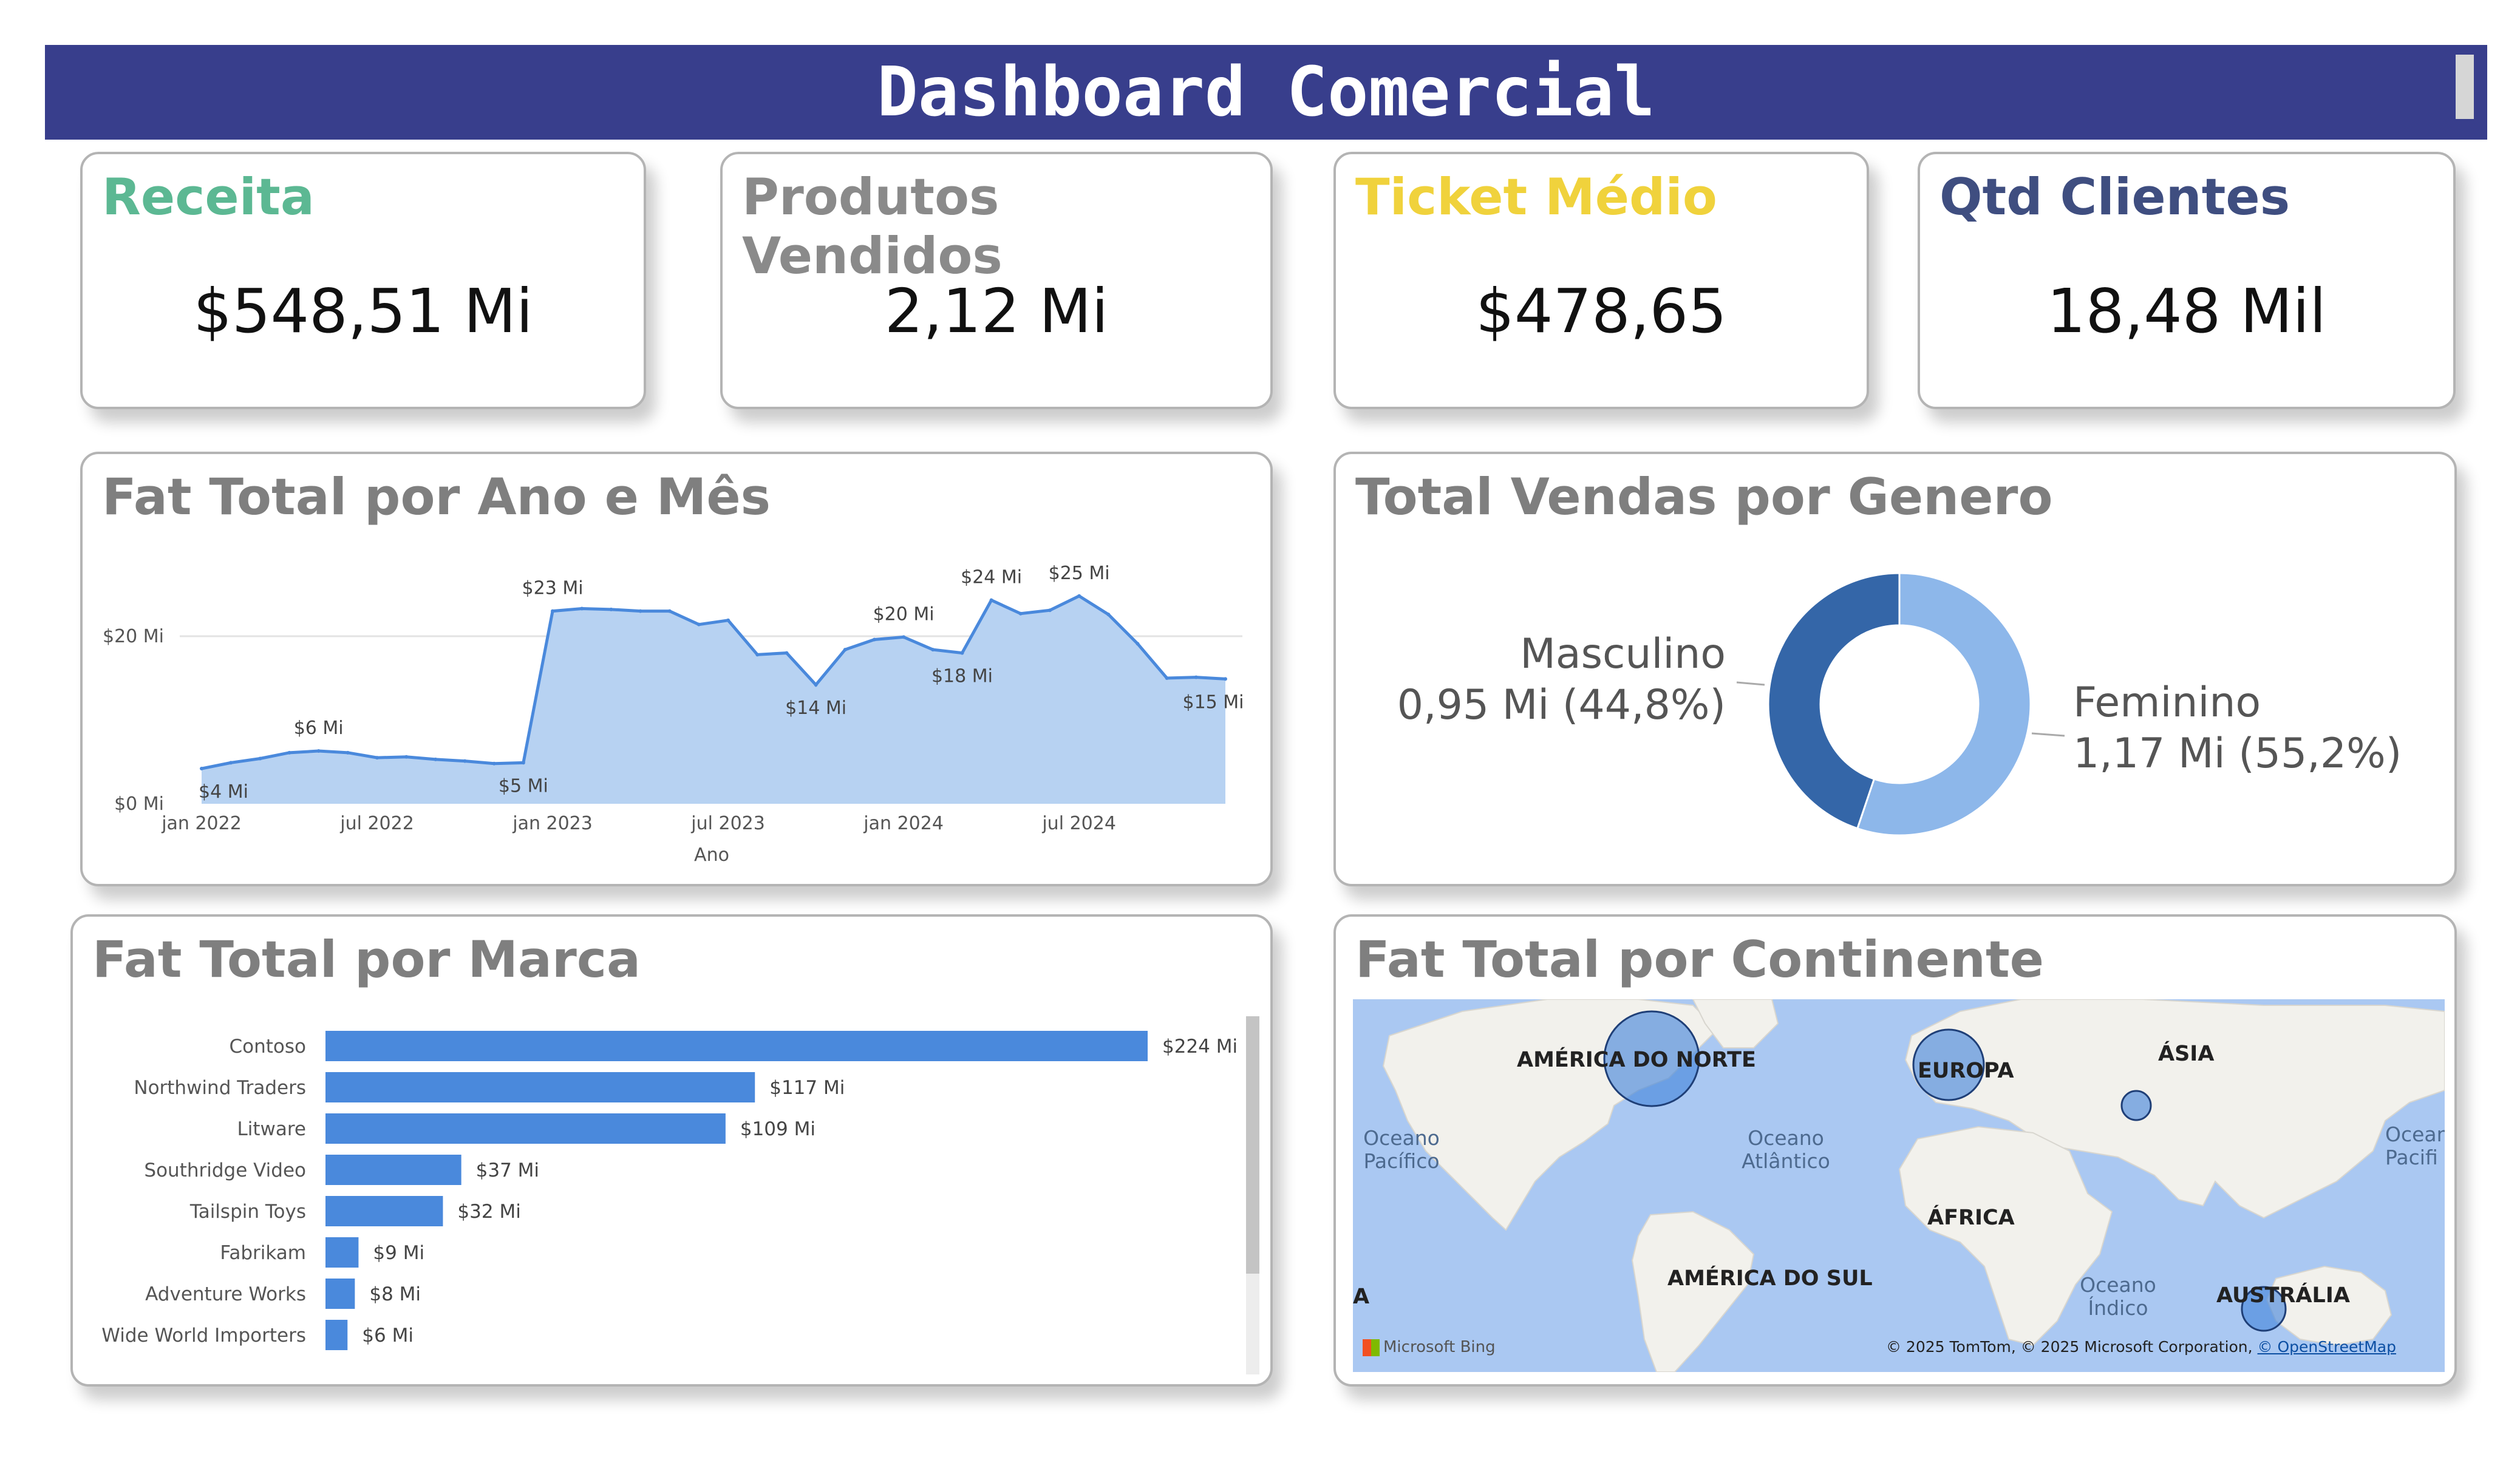 This screenshot has width=2520, height=1457. I want to click on map-label-africa: ÁFRICA, so click(1971, 1218).